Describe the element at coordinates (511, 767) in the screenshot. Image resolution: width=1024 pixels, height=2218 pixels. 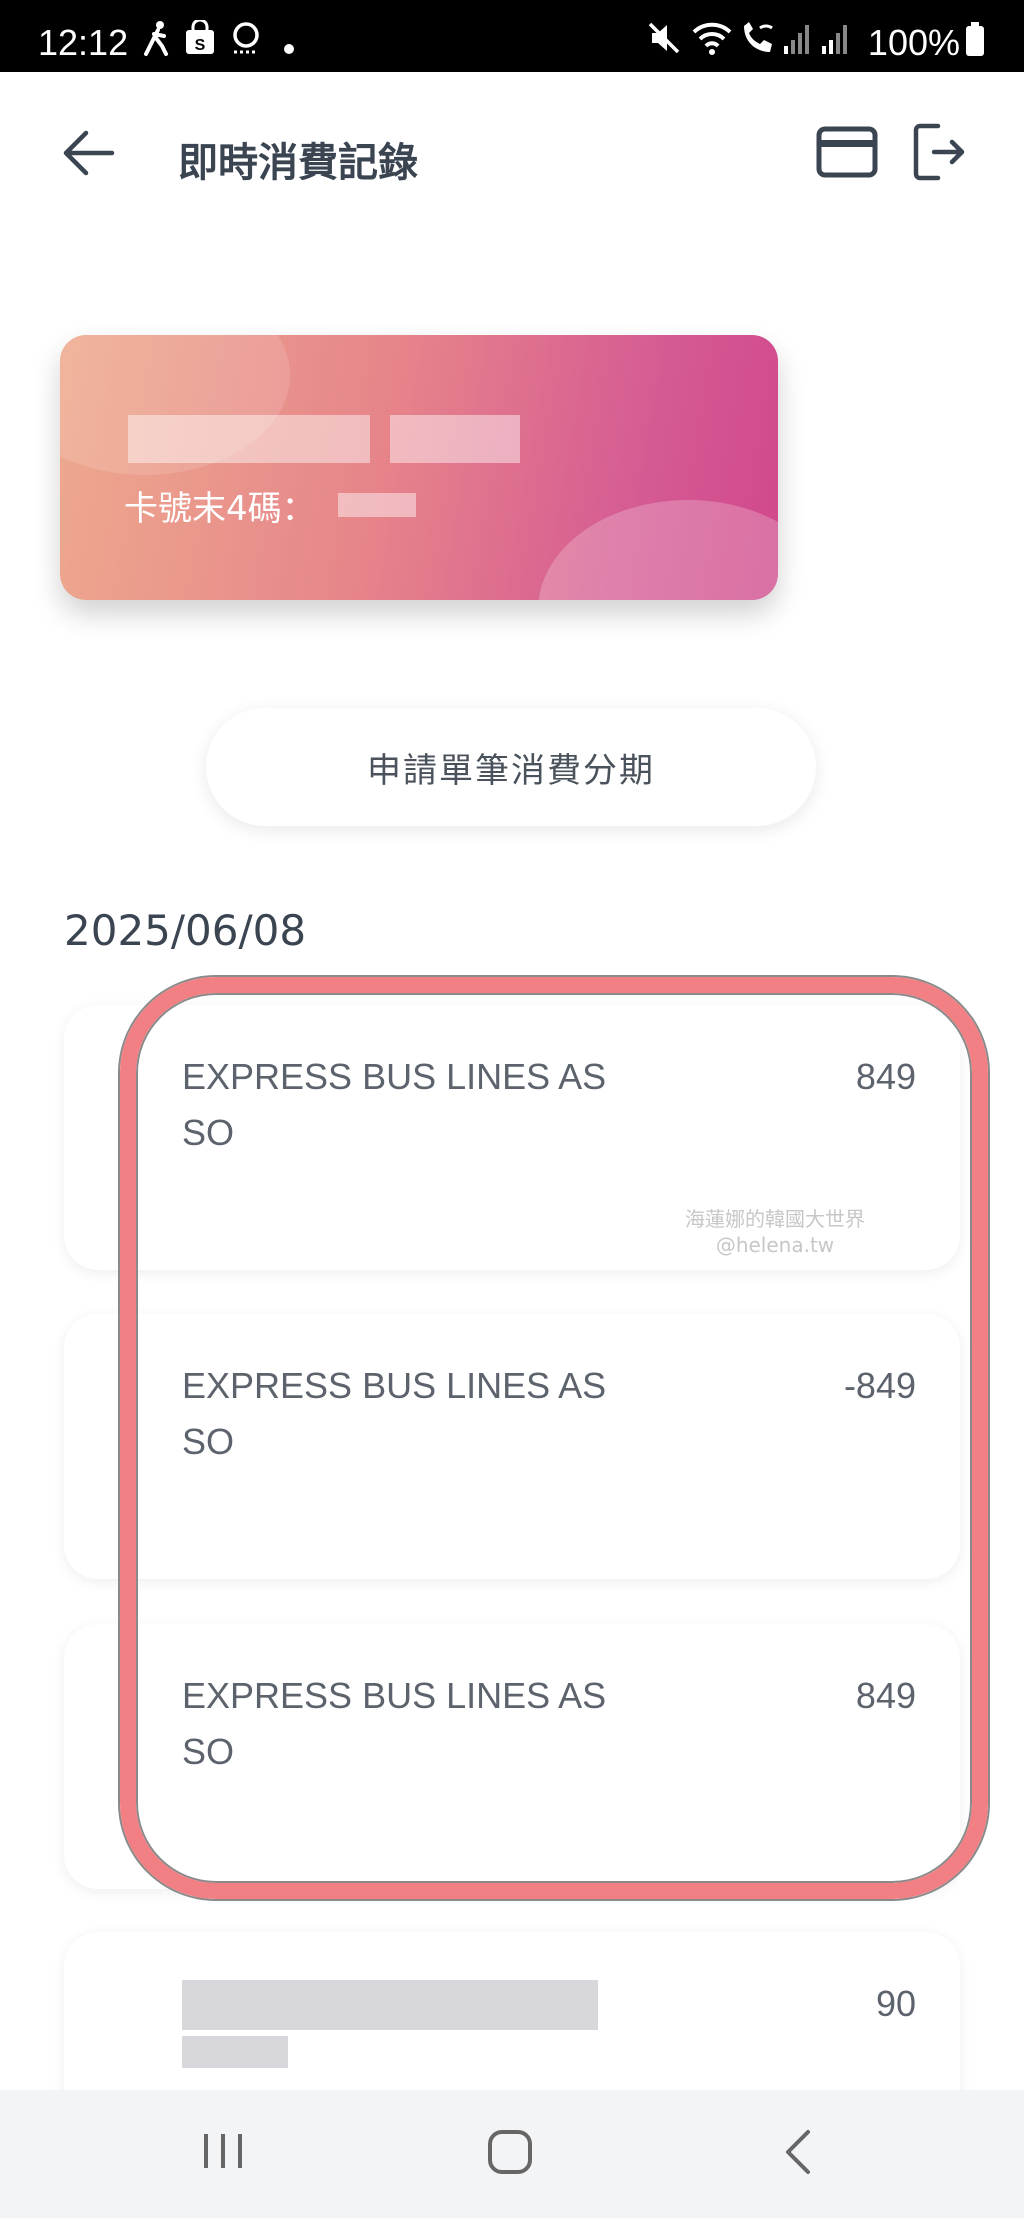
I see `installment-button: 申請單筆消費分期` at that location.